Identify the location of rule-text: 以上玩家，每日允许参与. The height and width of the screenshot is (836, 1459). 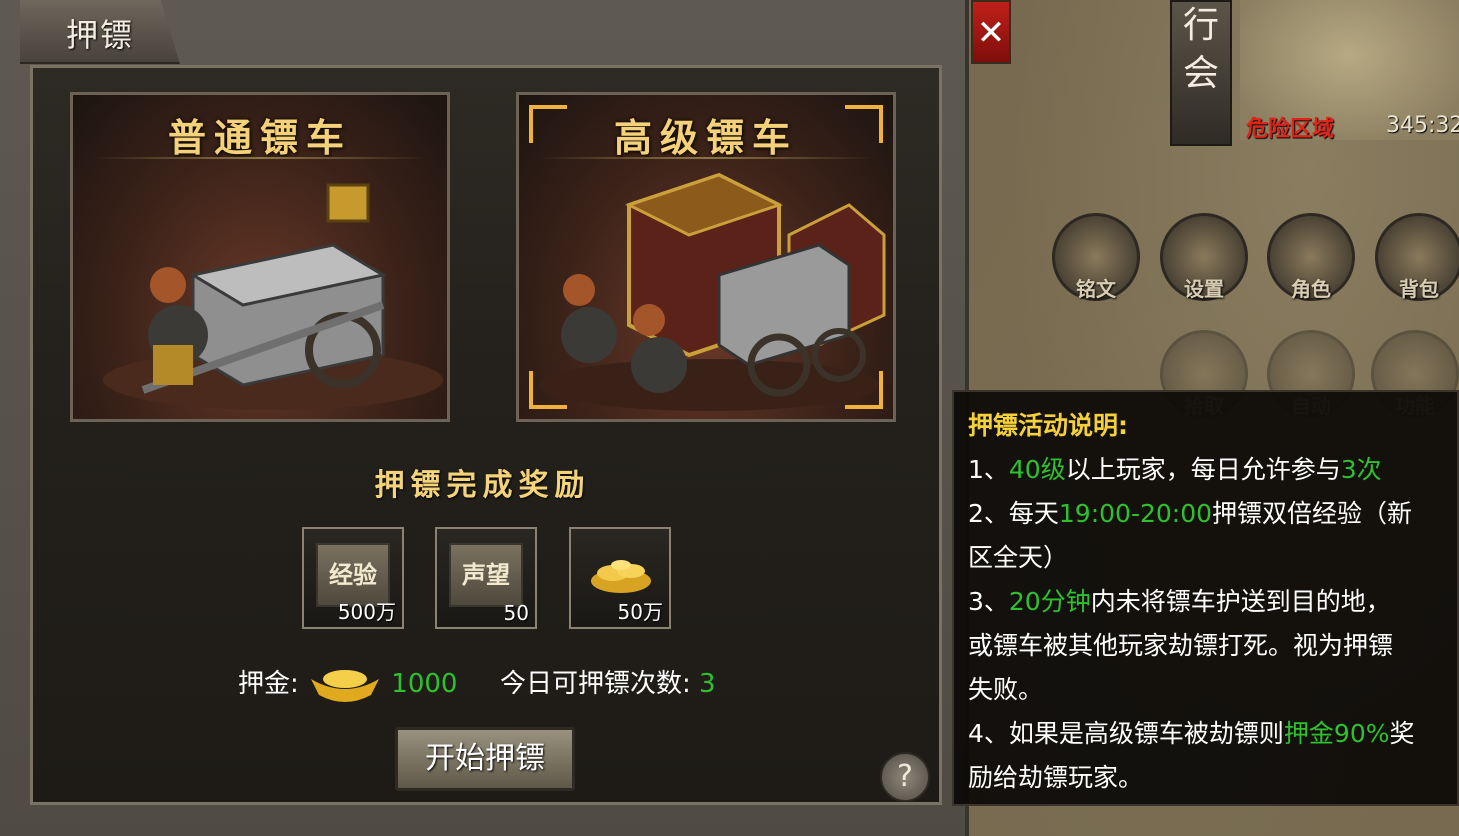
(1203, 469).